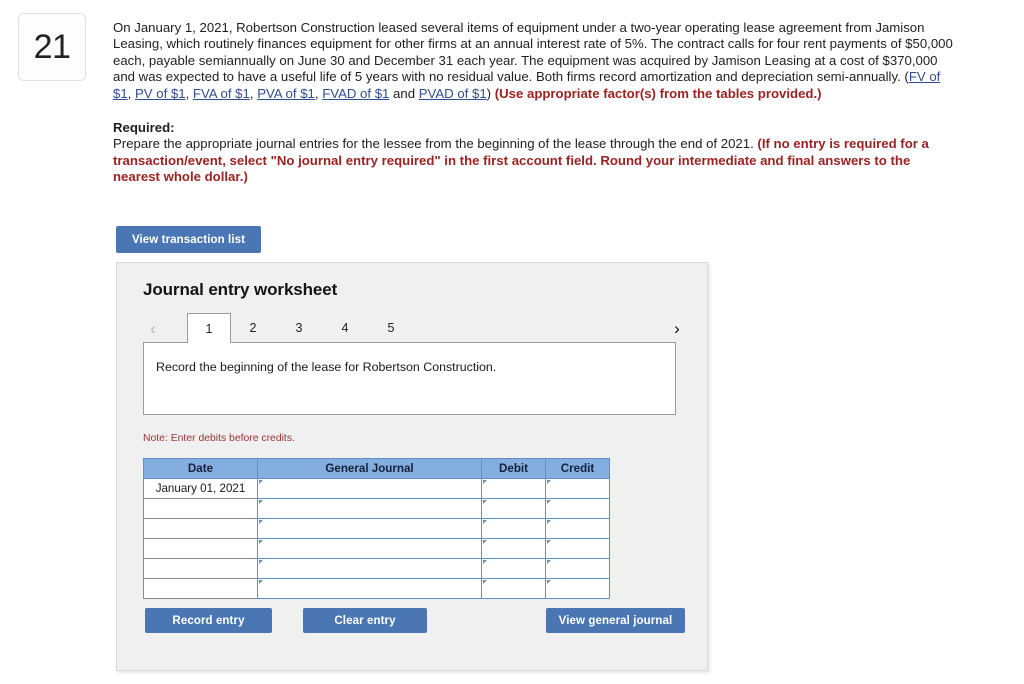 This screenshot has width=1024, height=684. What do you see at coordinates (404, 93) in the screenshot?
I see `sep-and: and` at bounding box center [404, 93].